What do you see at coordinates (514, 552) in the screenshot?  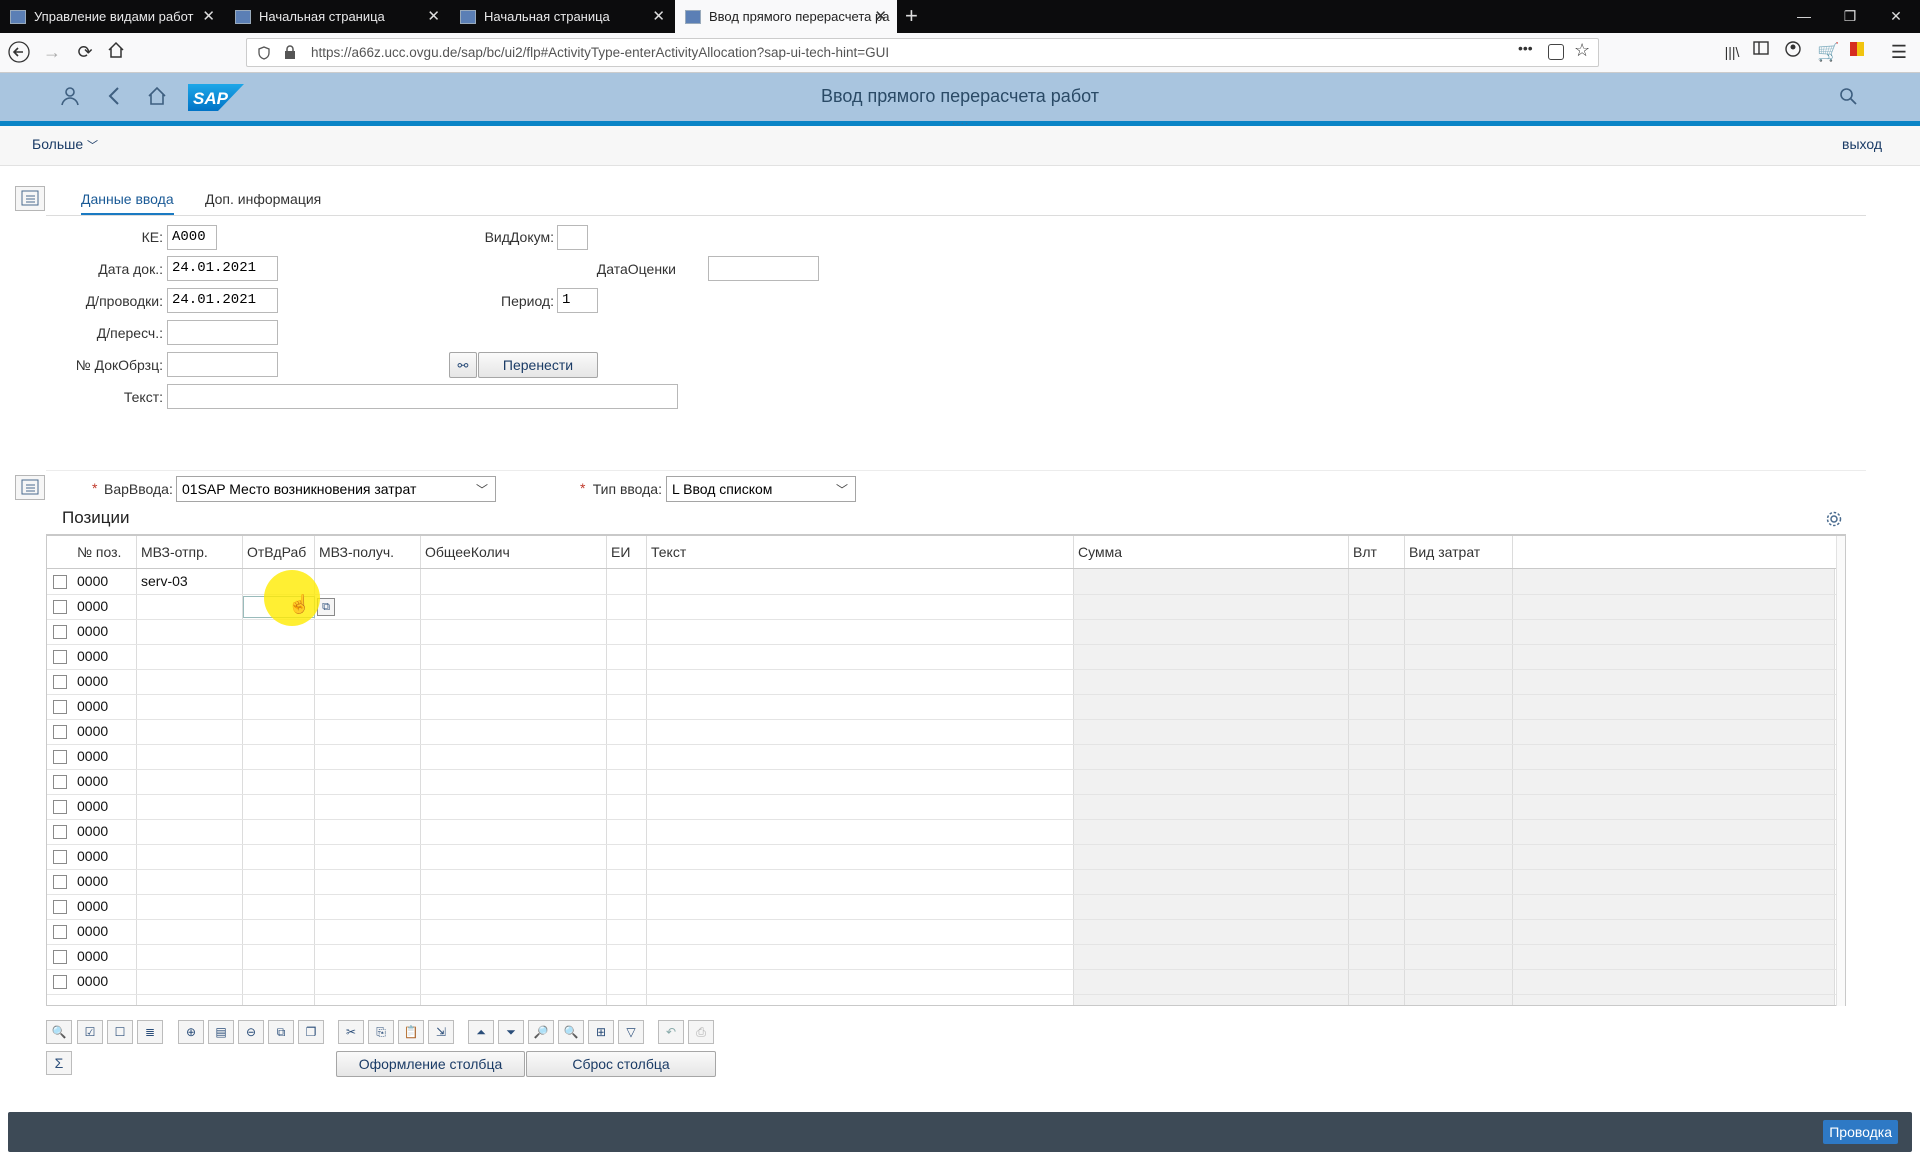 I see `header-total-quantity: ОбщееКолич` at bounding box center [514, 552].